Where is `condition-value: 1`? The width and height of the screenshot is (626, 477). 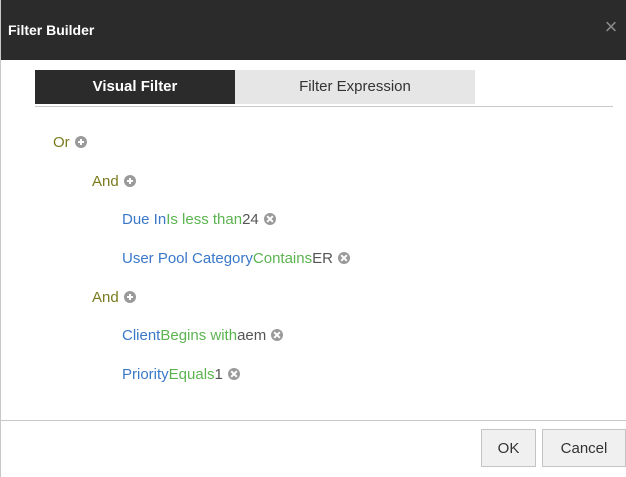 condition-value: 1 is located at coordinates (219, 374).